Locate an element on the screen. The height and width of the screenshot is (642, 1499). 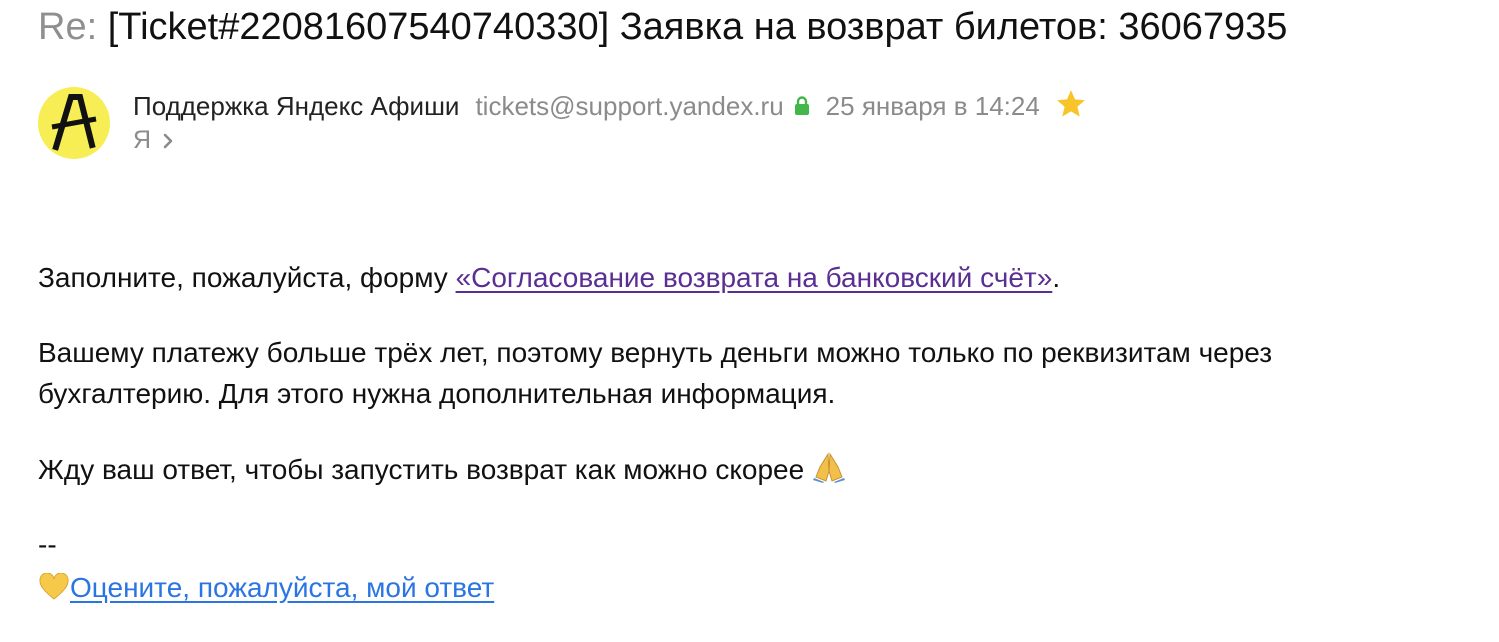
recipient-toggle: Я is located at coordinates (153, 140).